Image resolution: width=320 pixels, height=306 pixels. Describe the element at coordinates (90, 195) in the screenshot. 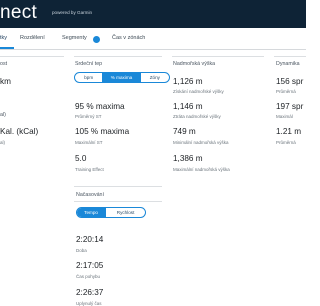

I see `timing-title: Načasování` at that location.